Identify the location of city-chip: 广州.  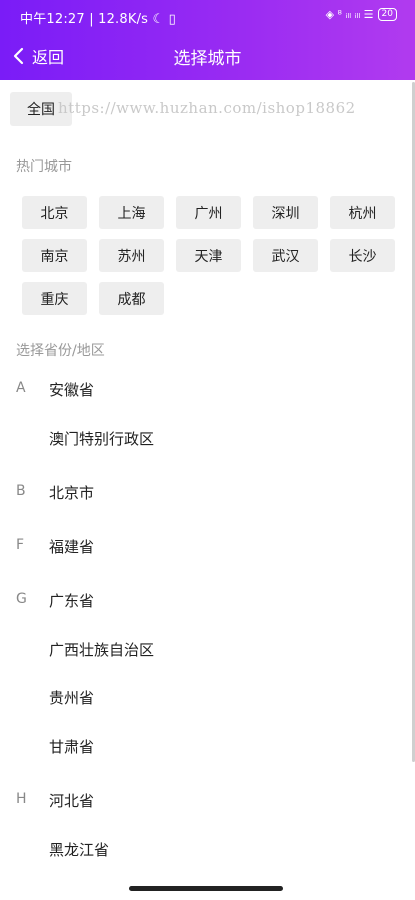
(208, 212).